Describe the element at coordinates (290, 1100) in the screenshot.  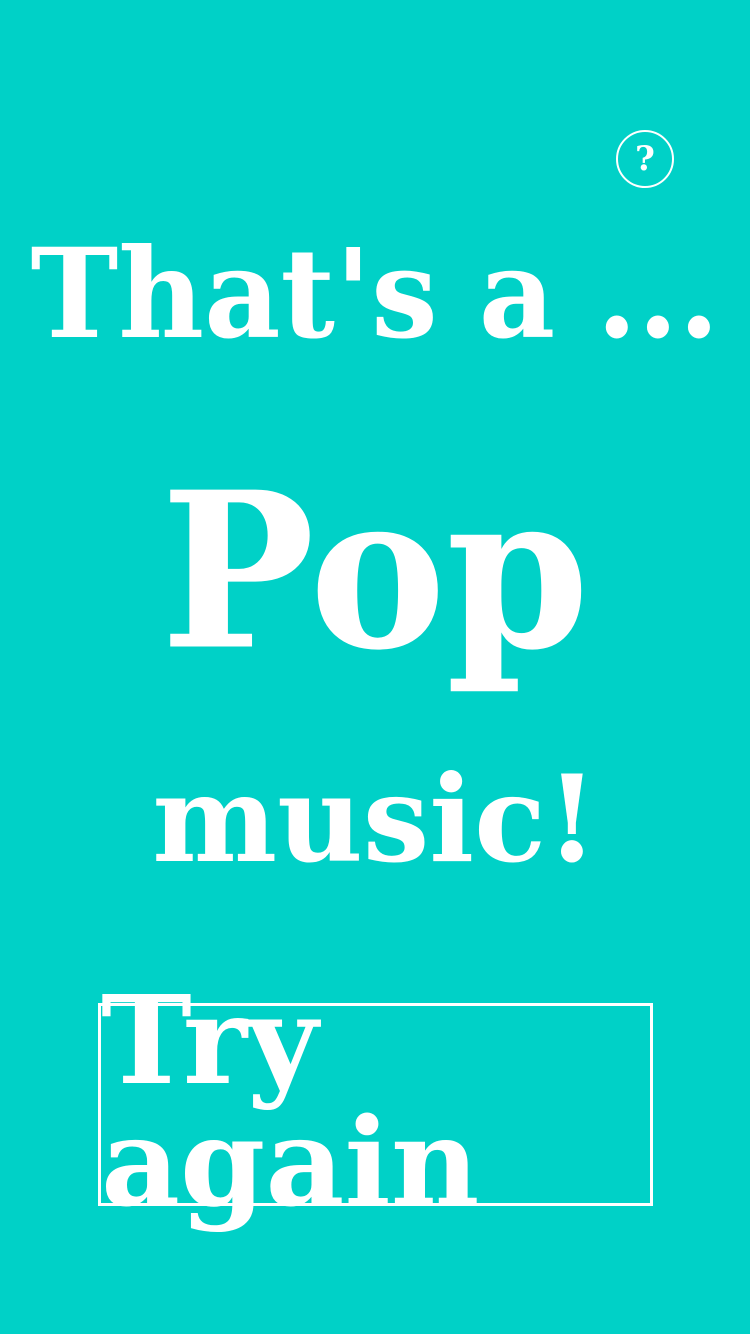
I see `try-again-label: Try again` at that location.